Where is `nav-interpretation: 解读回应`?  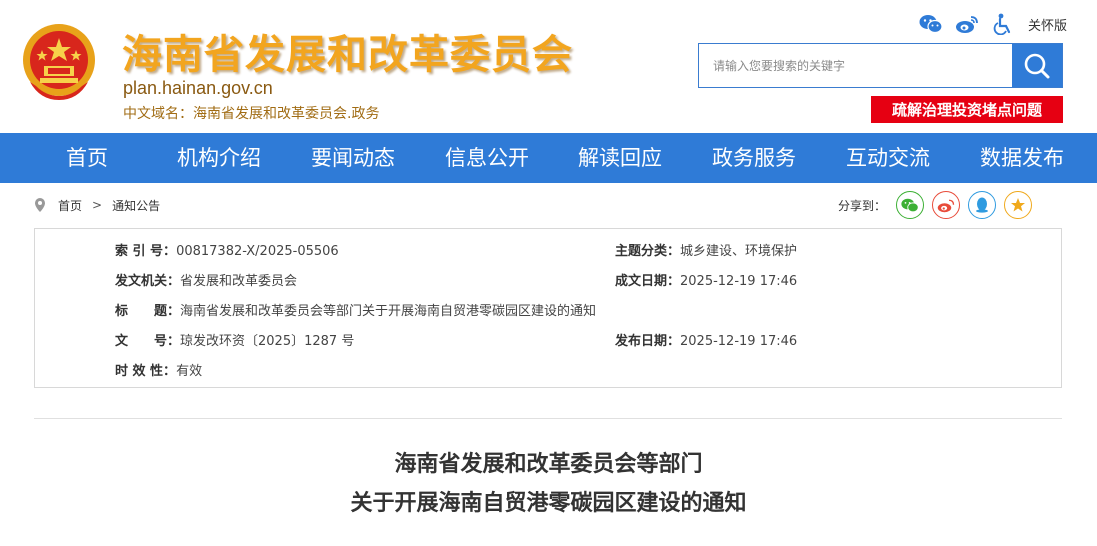
nav-interpretation: 解读回应 is located at coordinates (620, 158).